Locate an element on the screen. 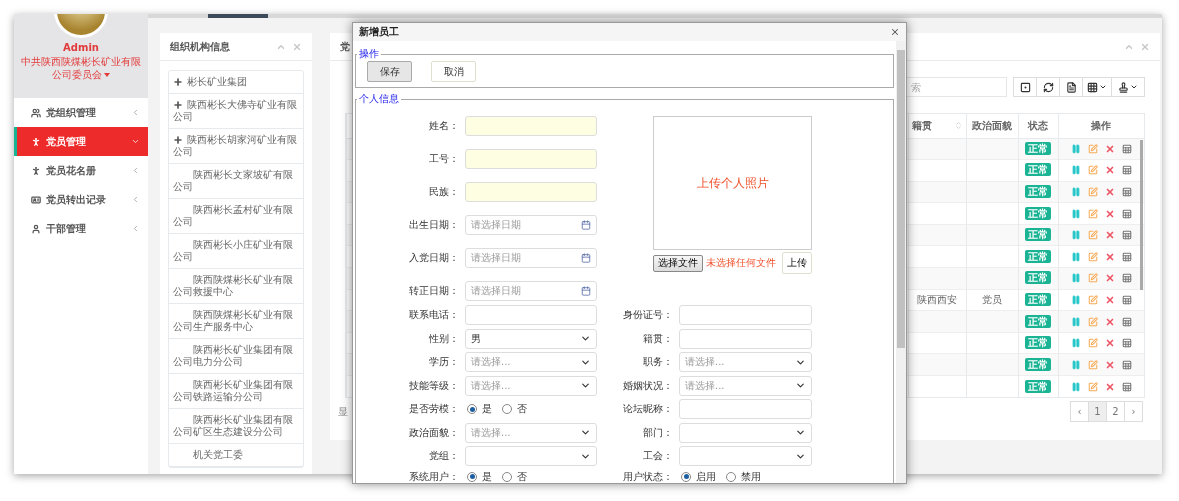 The height and width of the screenshot is (501, 1179). tree-item: 陕西彬长小庄矿业有限公司 is located at coordinates (236, 251).